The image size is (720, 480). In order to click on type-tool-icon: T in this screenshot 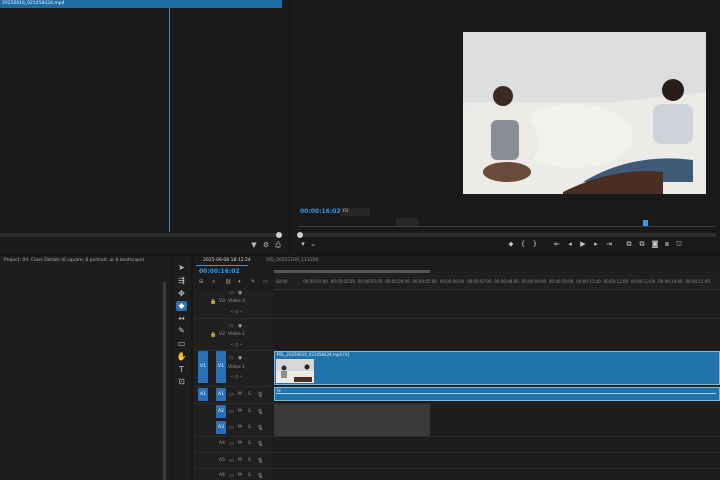, I will do `click(181, 370)`.